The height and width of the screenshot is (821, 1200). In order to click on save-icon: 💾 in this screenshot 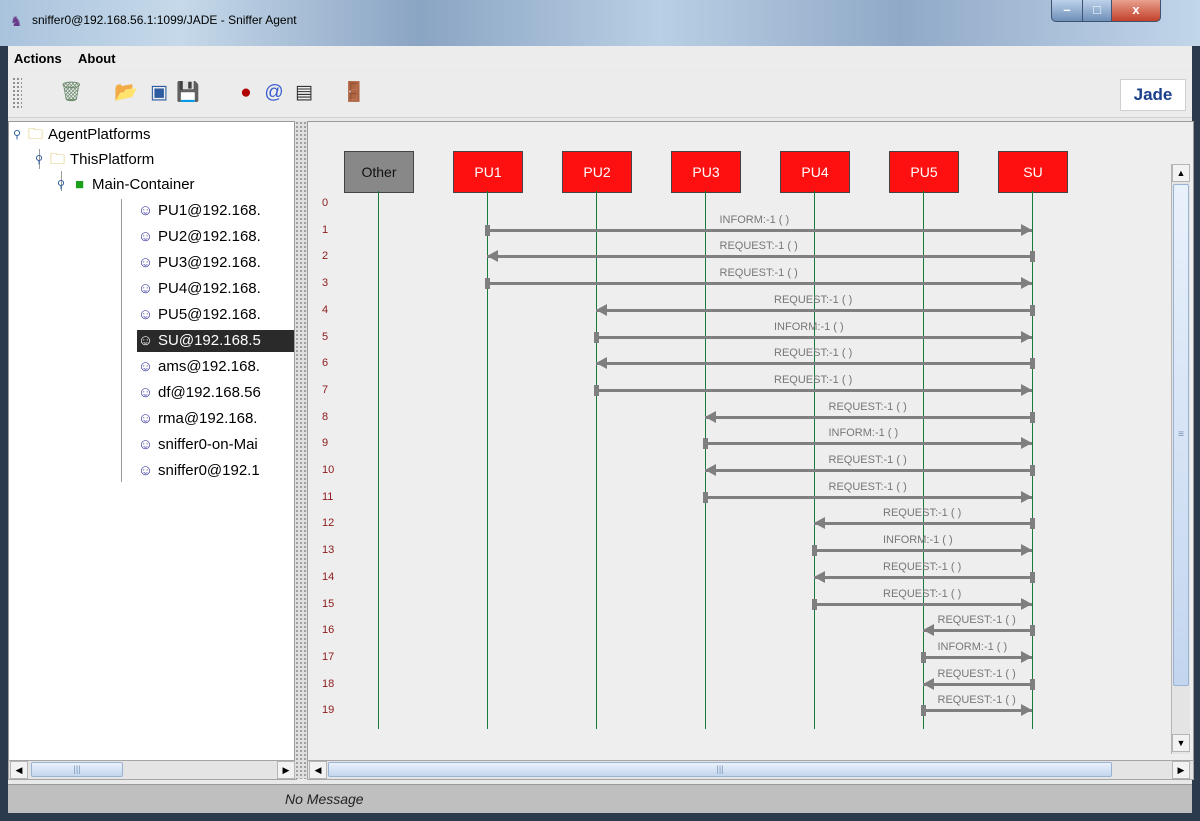, I will do `click(188, 93)`.